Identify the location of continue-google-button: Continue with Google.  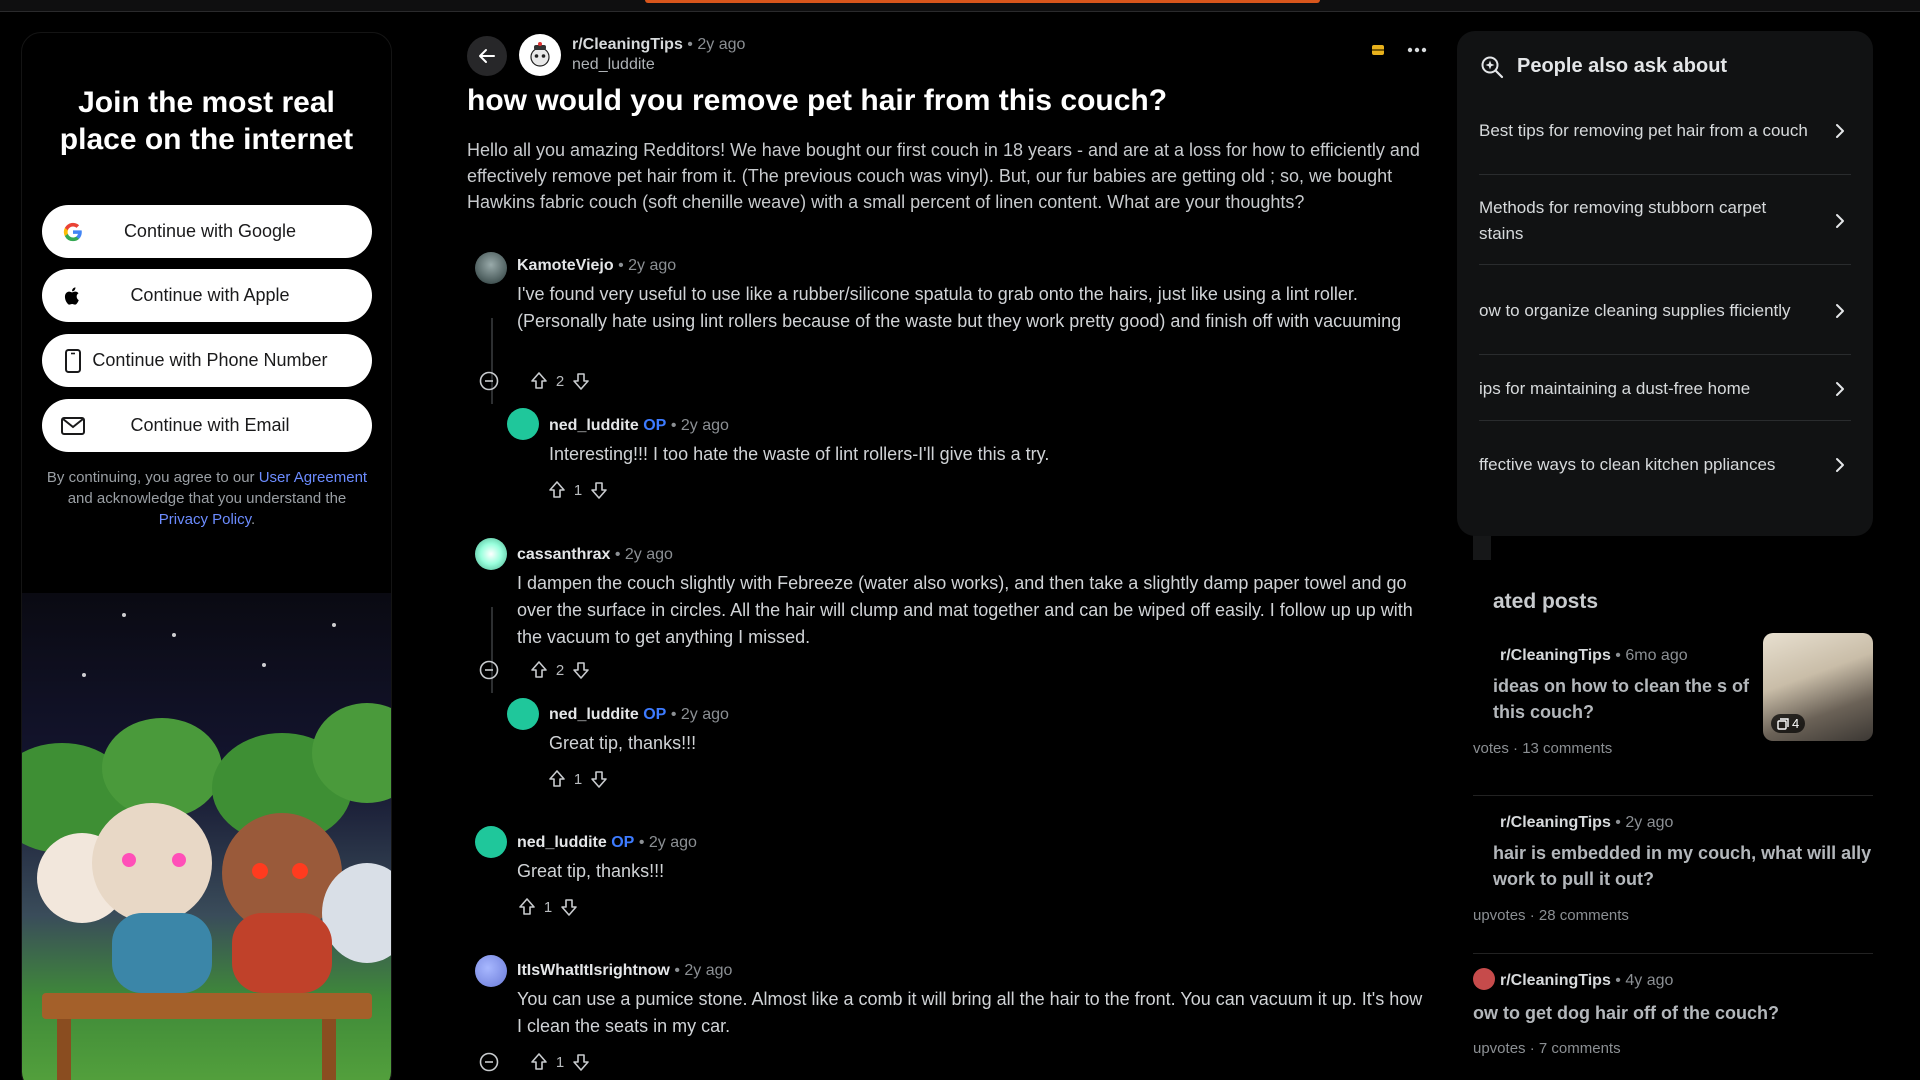
(207, 231).